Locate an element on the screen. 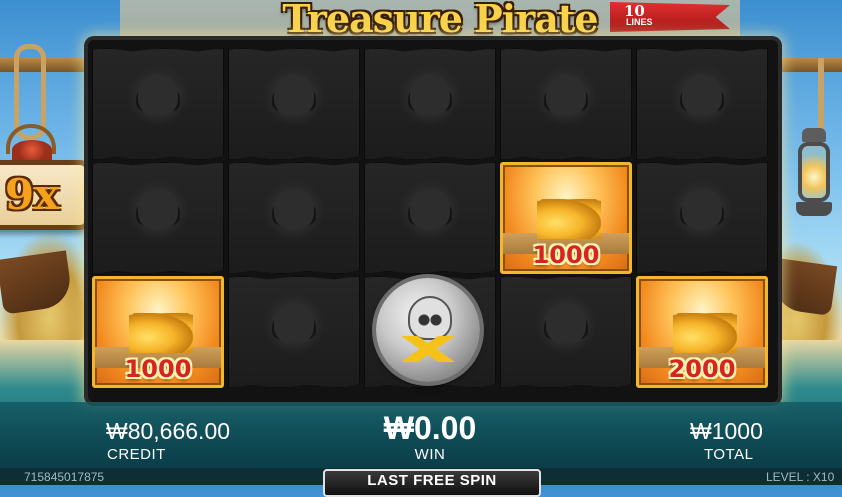  win-value: ₩0.00 is located at coordinates (430, 428).